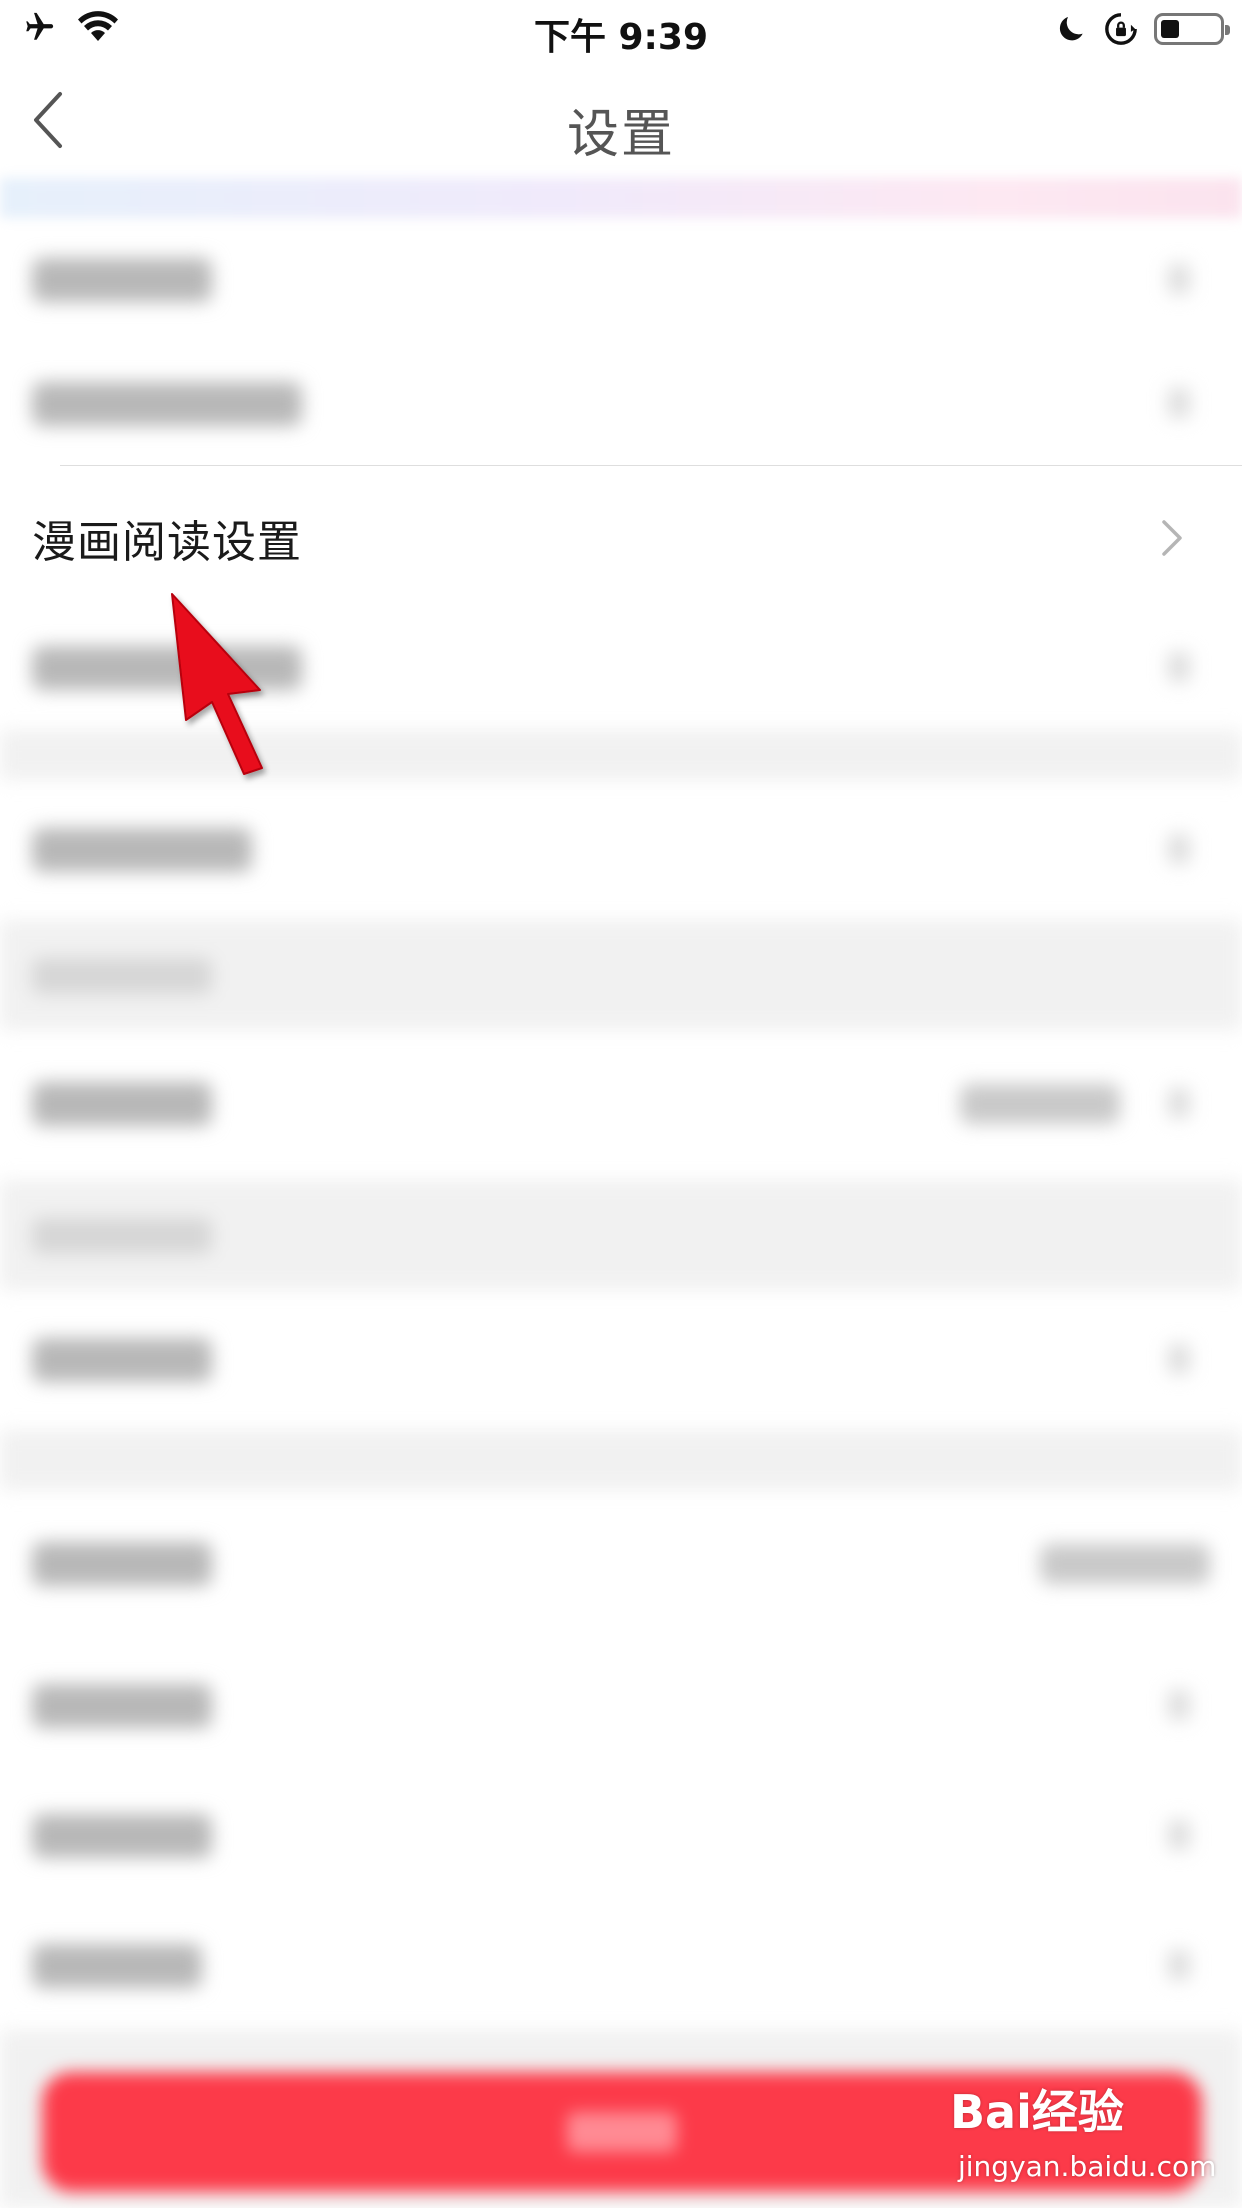 The height and width of the screenshot is (2208, 1242). Describe the element at coordinates (1227, 30) in the screenshot. I see `battery-tip` at that location.